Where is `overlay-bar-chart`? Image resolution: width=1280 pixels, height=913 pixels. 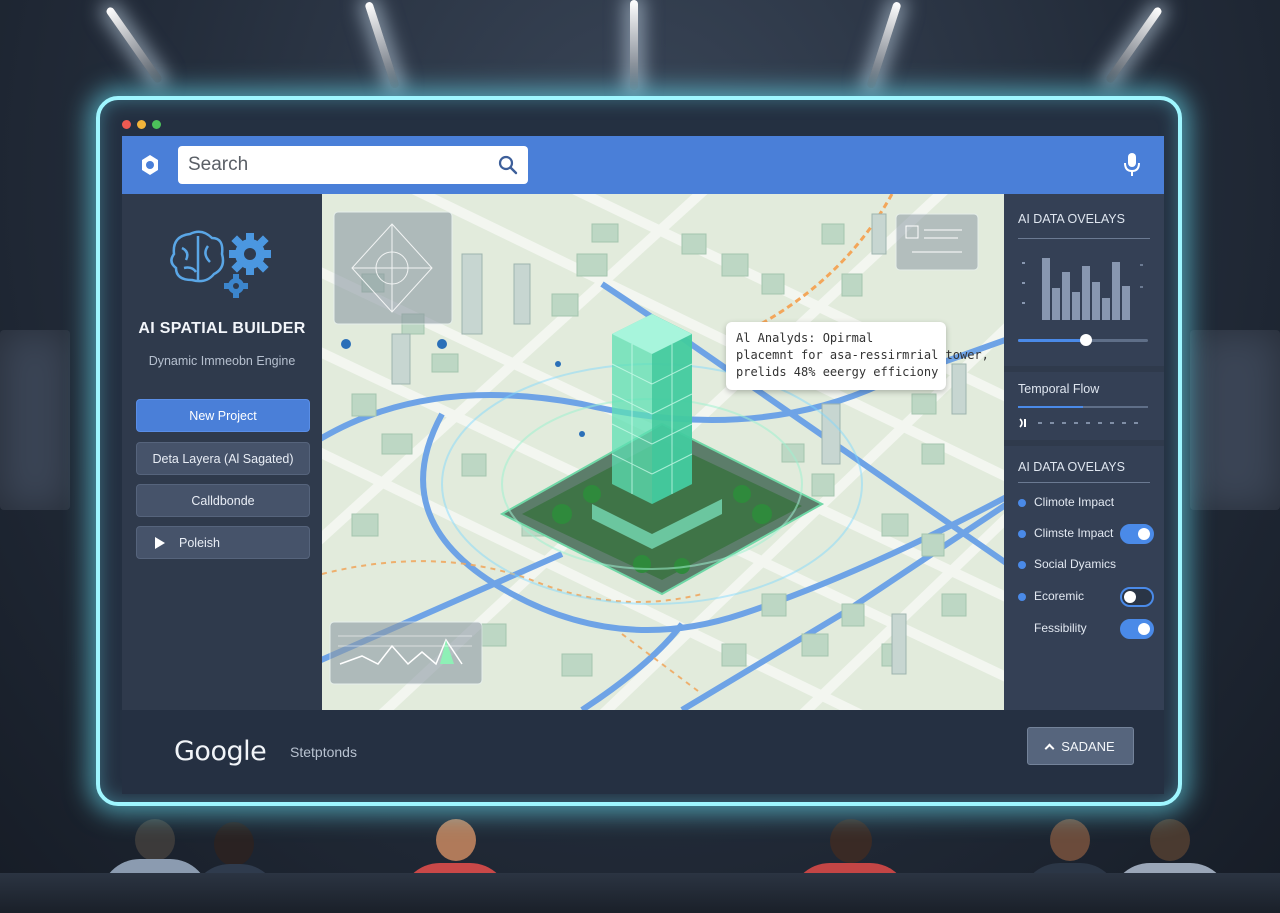 overlay-bar-chart is located at coordinates (1082, 289).